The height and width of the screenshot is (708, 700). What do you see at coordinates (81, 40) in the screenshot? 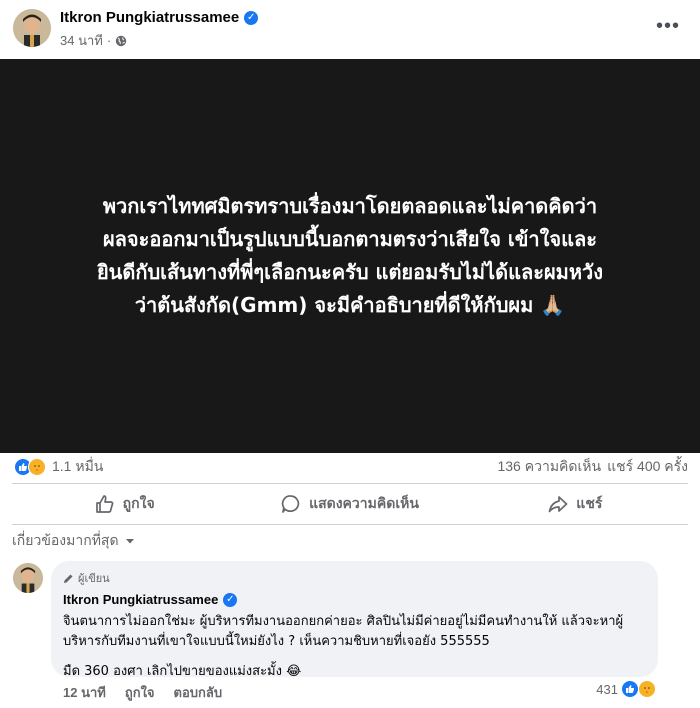
I see `post-time: 34 นาที` at bounding box center [81, 40].